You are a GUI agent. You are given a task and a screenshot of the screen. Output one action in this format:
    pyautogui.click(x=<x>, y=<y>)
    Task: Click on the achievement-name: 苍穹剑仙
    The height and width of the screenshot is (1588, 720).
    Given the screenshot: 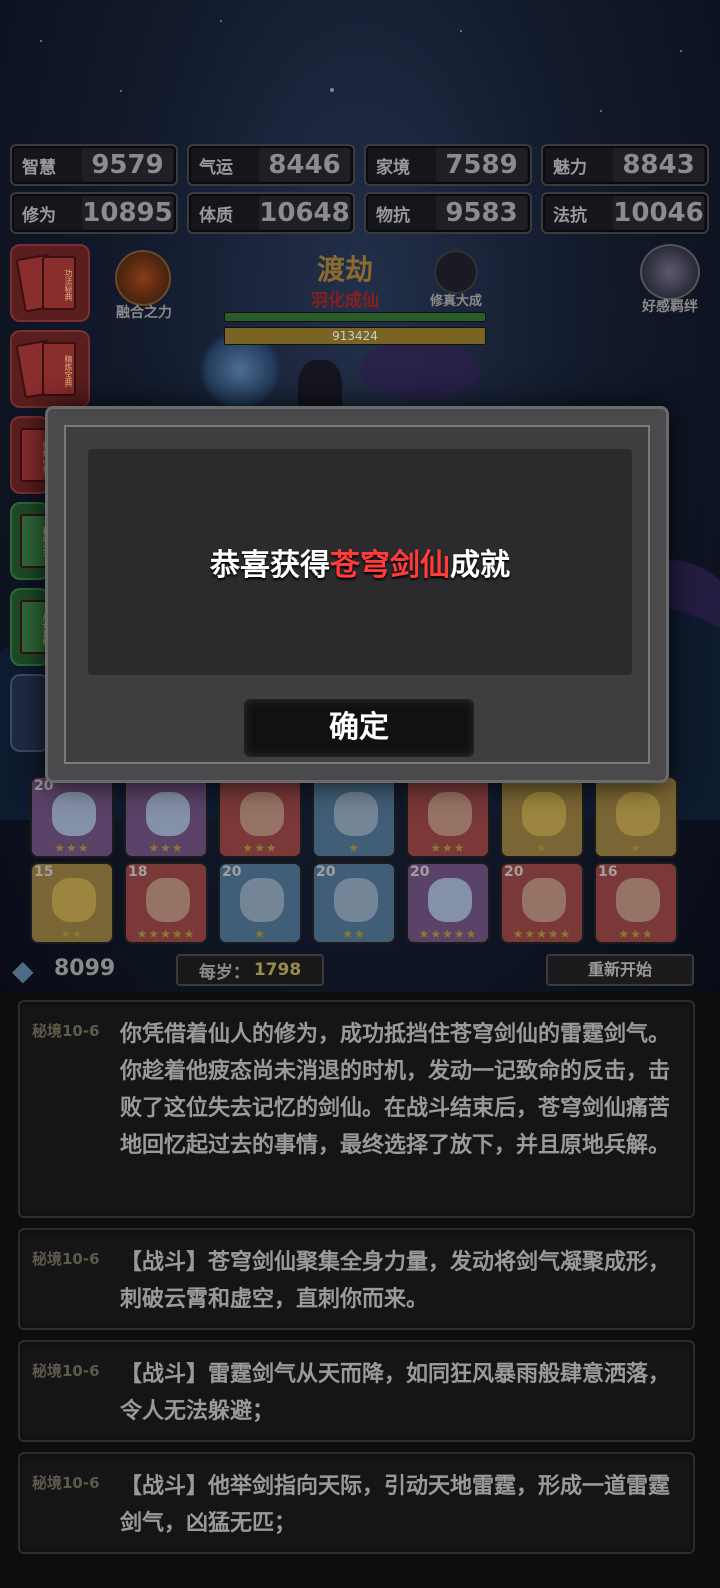 What is the action you would take?
    pyautogui.click(x=390, y=565)
    